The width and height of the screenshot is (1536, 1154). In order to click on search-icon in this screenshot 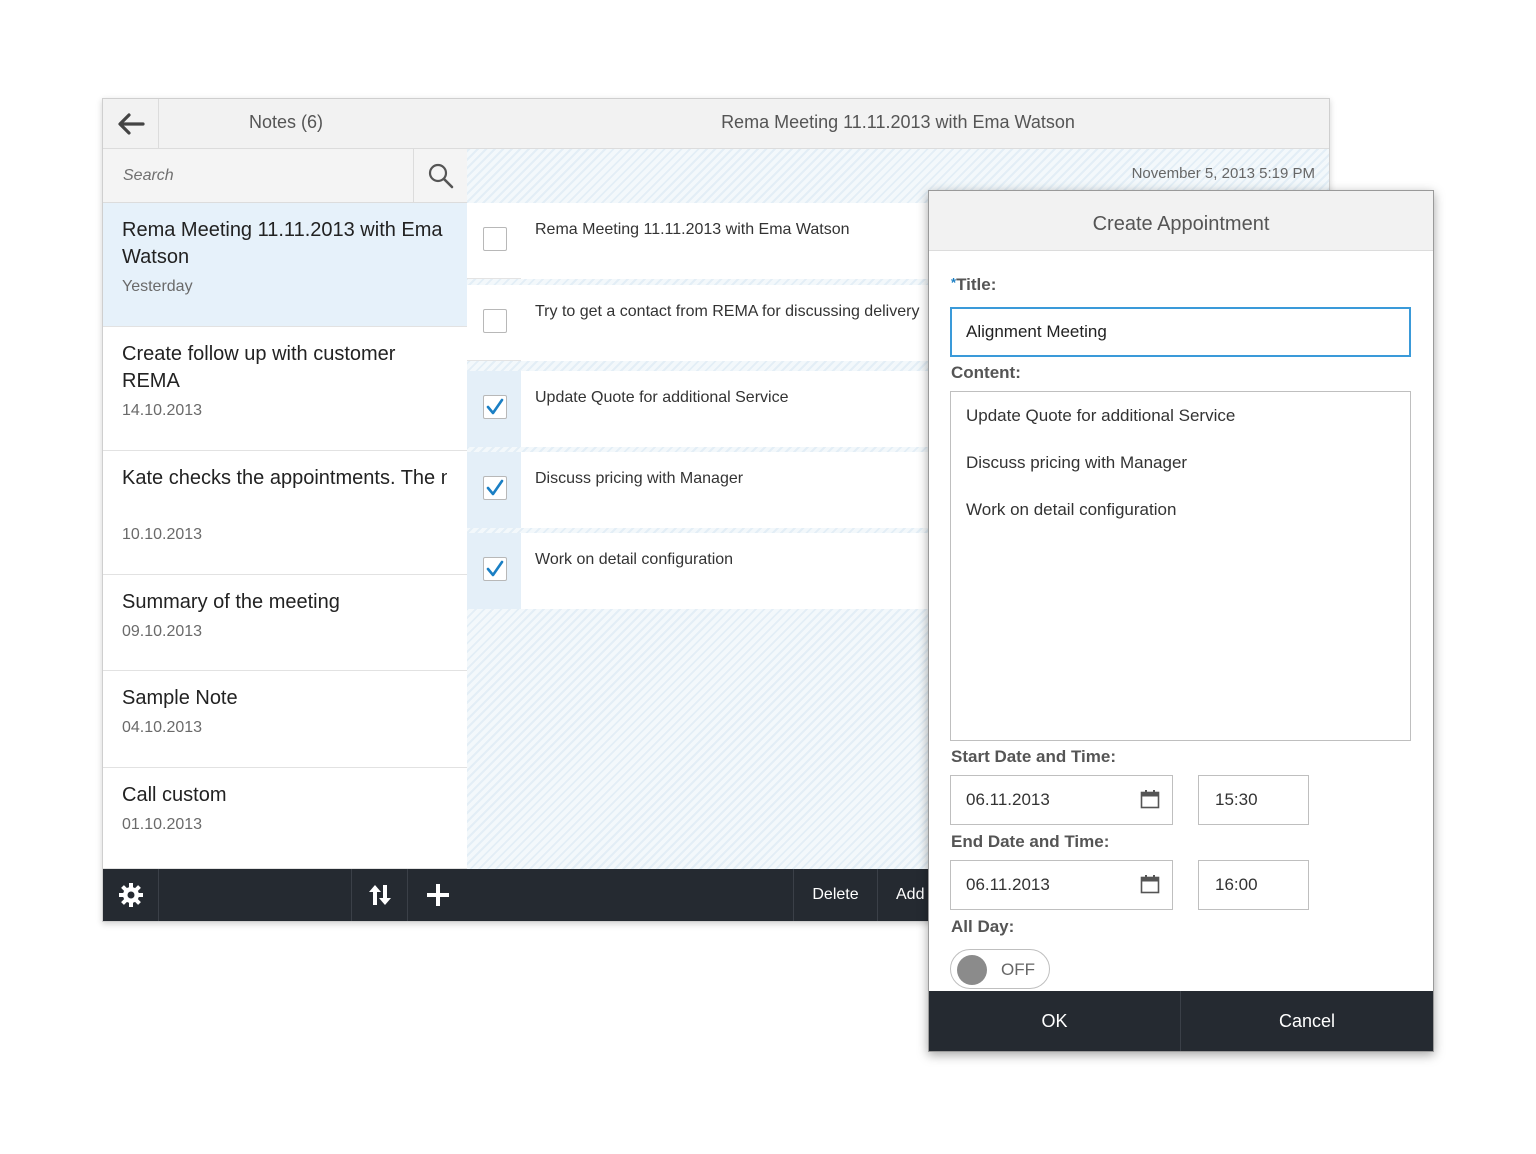, I will do `click(440, 175)`.